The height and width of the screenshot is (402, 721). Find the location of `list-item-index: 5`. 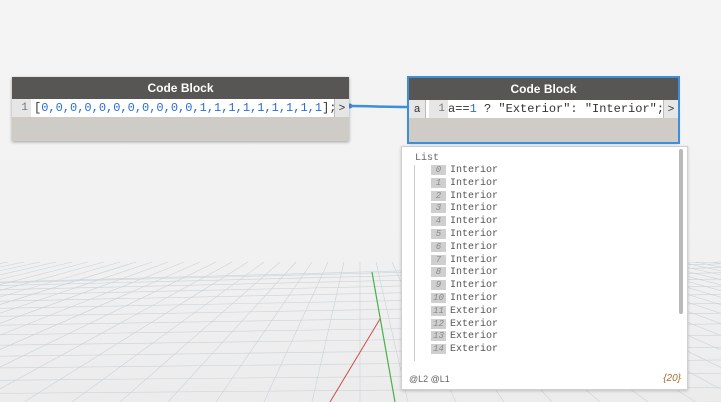

list-item-index: 5 is located at coordinates (438, 233).